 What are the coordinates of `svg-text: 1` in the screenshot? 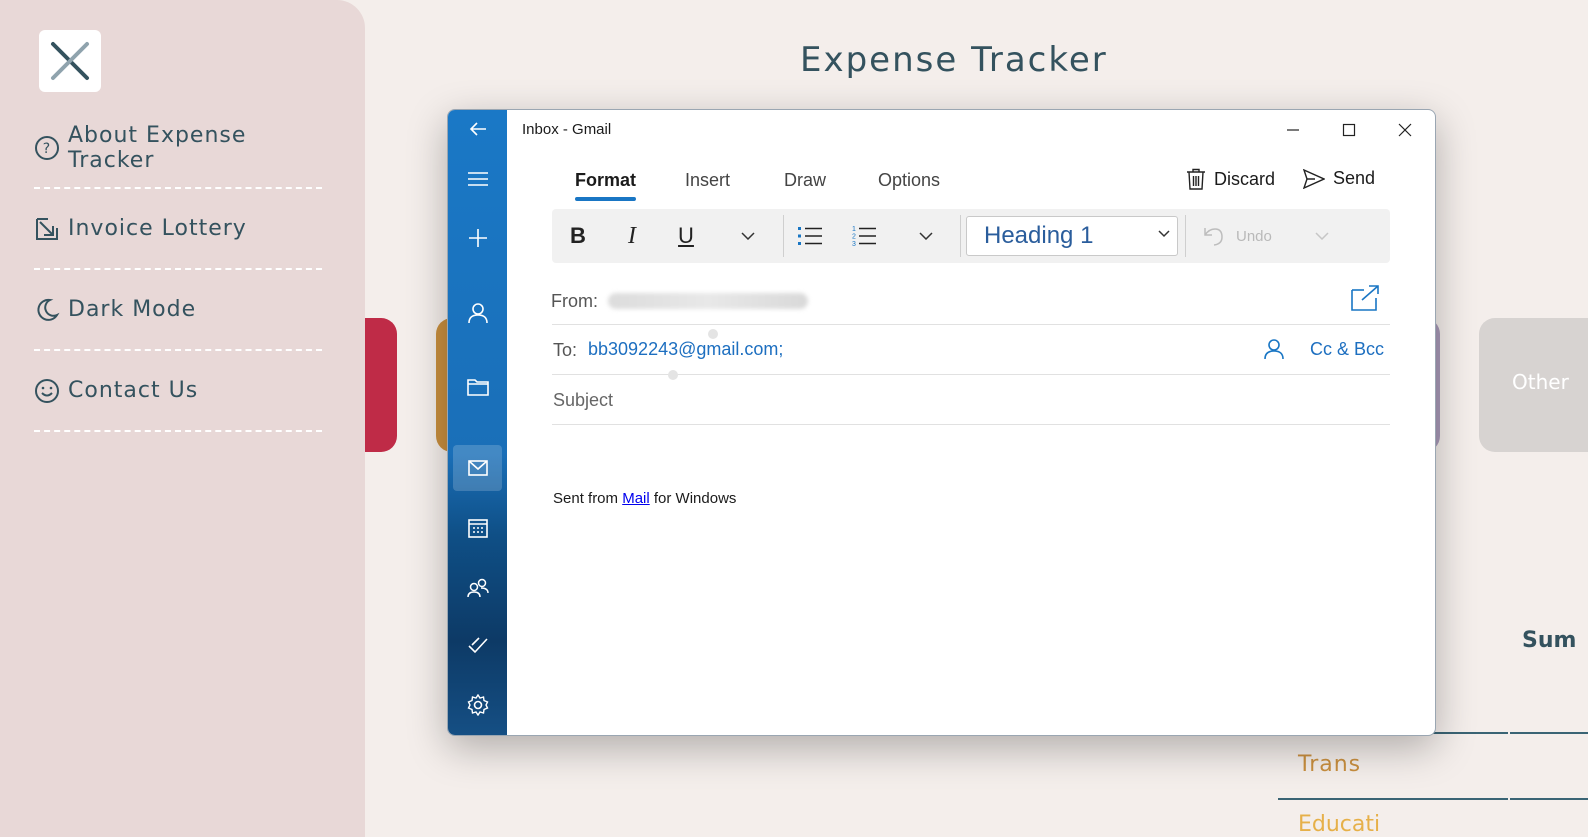 It's located at (854, 229).